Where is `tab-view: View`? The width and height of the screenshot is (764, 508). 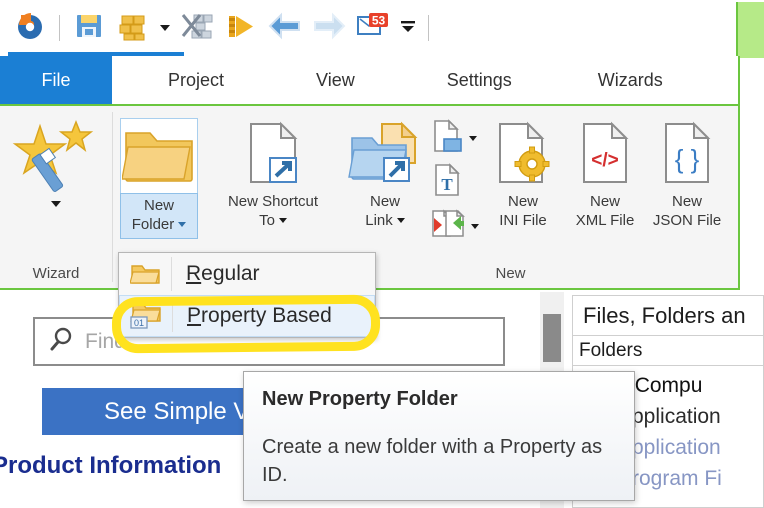 tab-view: View is located at coordinates (335, 80).